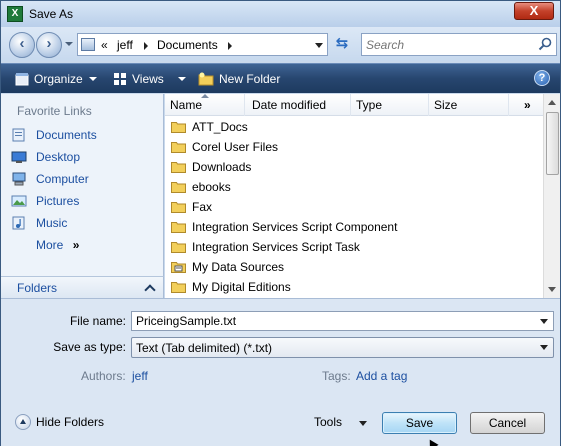 Image resolution: width=561 pixels, height=446 pixels. Describe the element at coordinates (19, 157) in the screenshot. I see `desktop-icon` at that location.